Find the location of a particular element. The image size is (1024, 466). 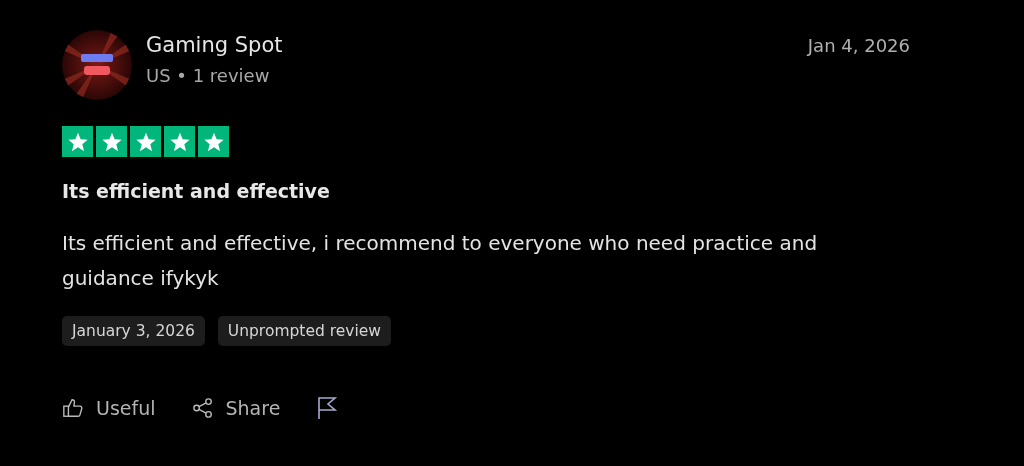

useful-button: Useful is located at coordinates (109, 408).